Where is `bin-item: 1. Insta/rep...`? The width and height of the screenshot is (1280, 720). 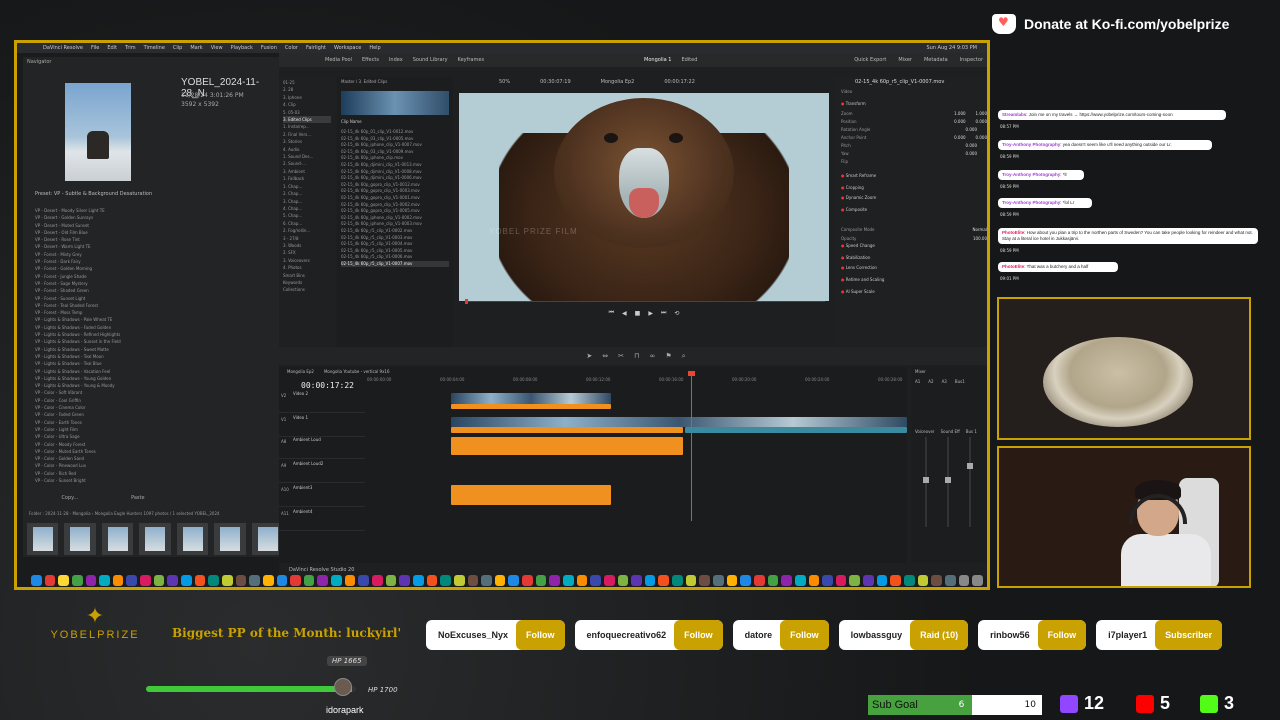
bin-item: 1. Insta/rep... is located at coordinates (307, 126).